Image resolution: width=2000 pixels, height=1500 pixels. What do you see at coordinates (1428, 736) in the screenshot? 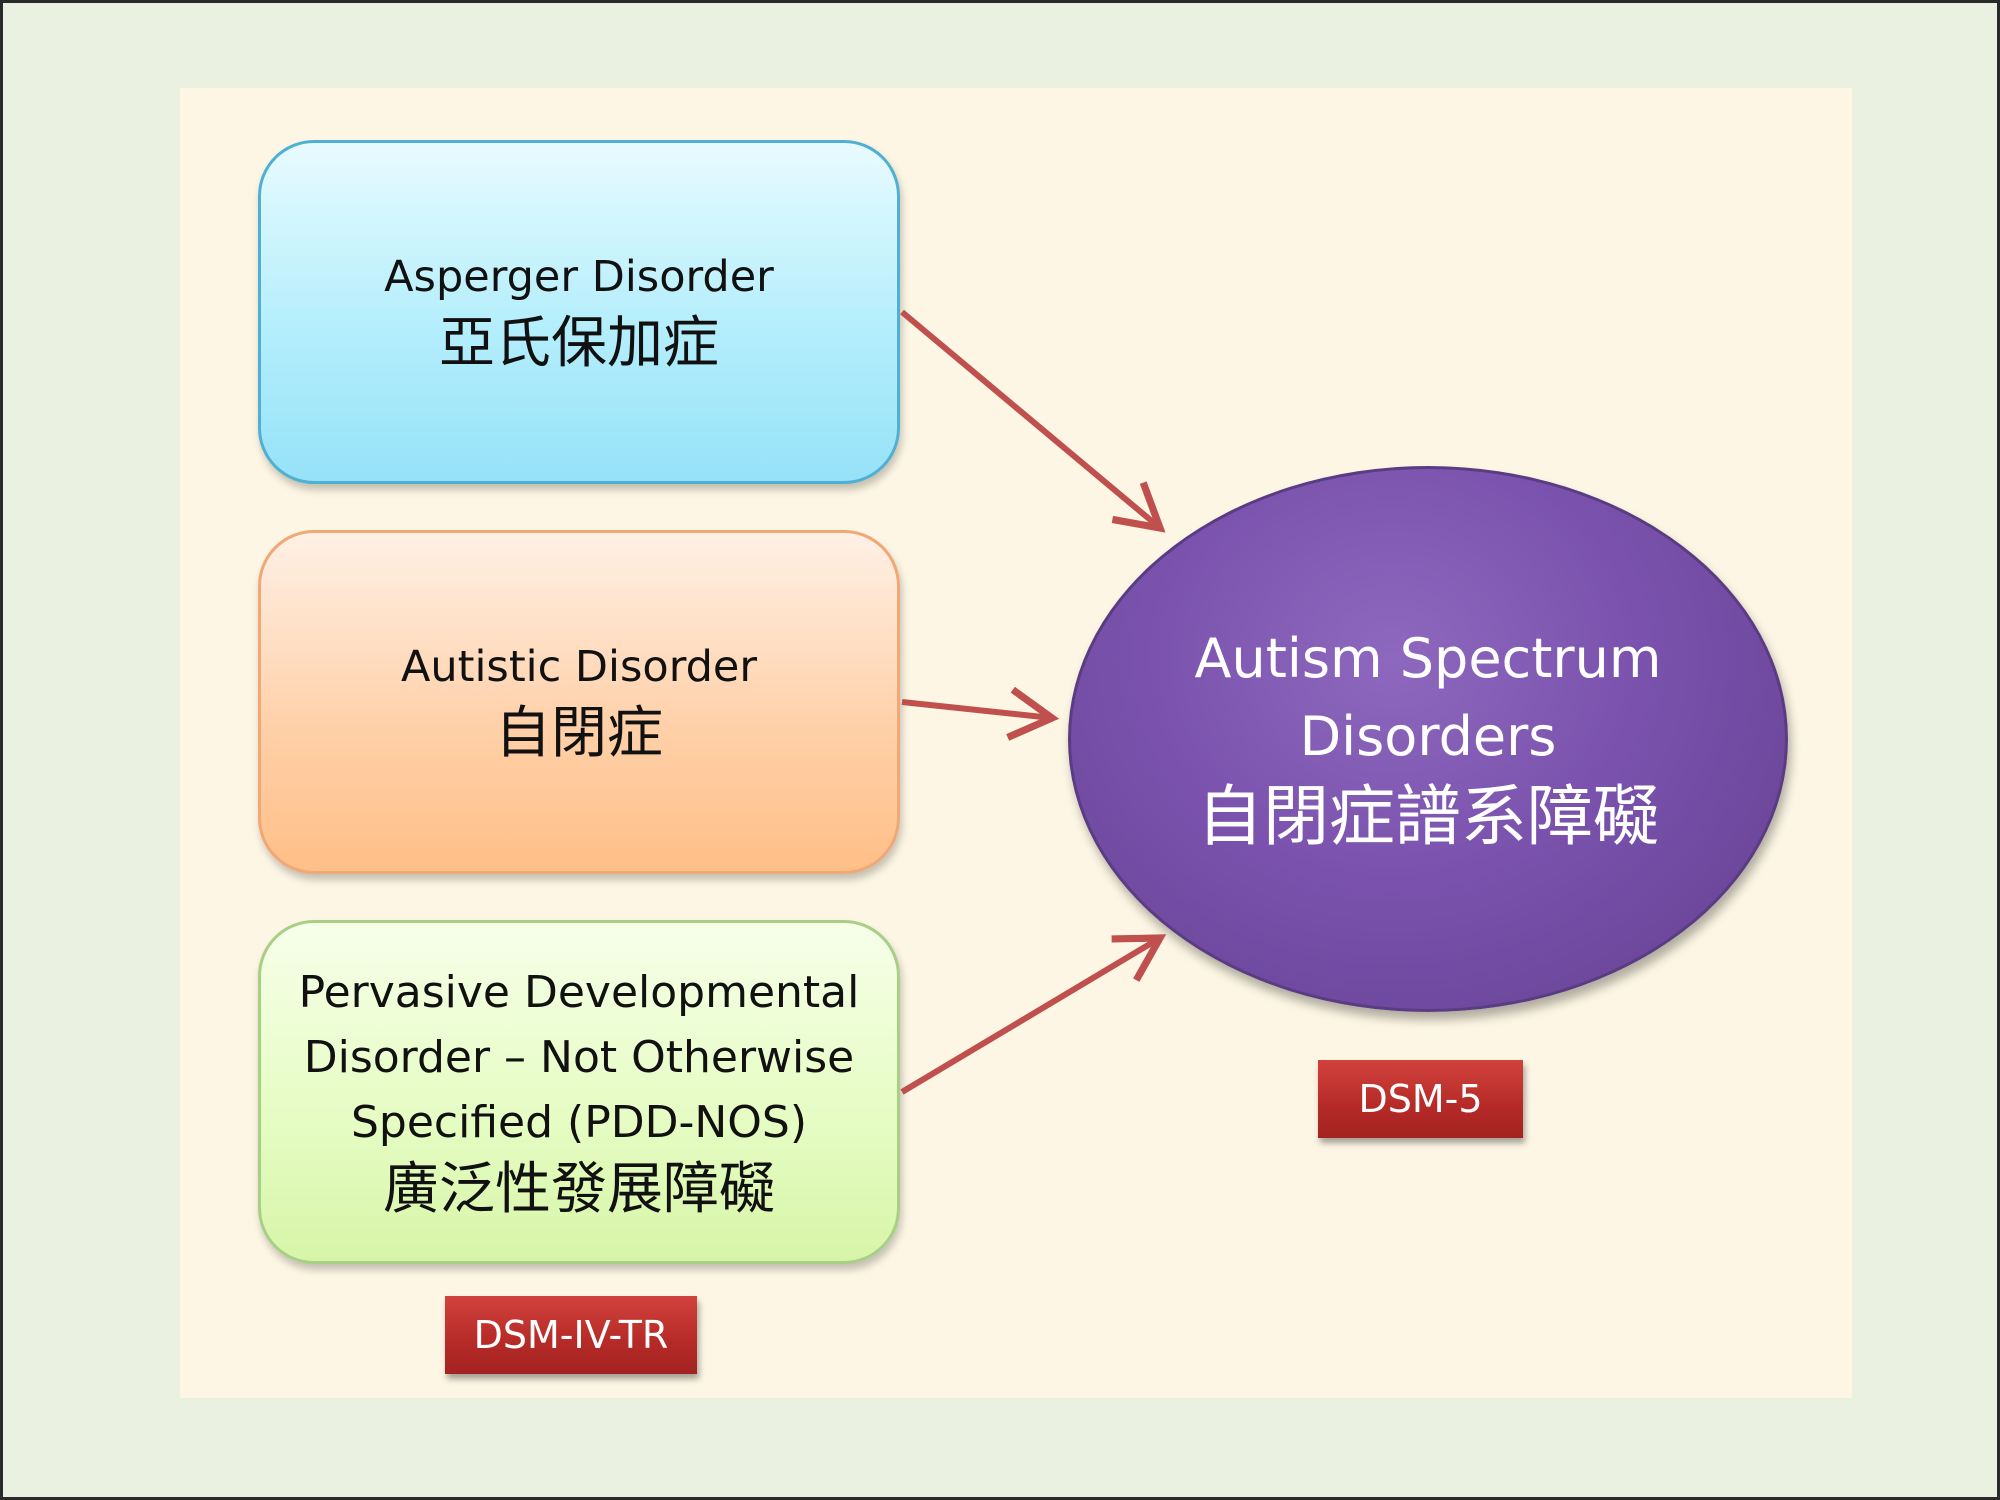
I see `asd-label-line-2: Disorders` at bounding box center [1428, 736].